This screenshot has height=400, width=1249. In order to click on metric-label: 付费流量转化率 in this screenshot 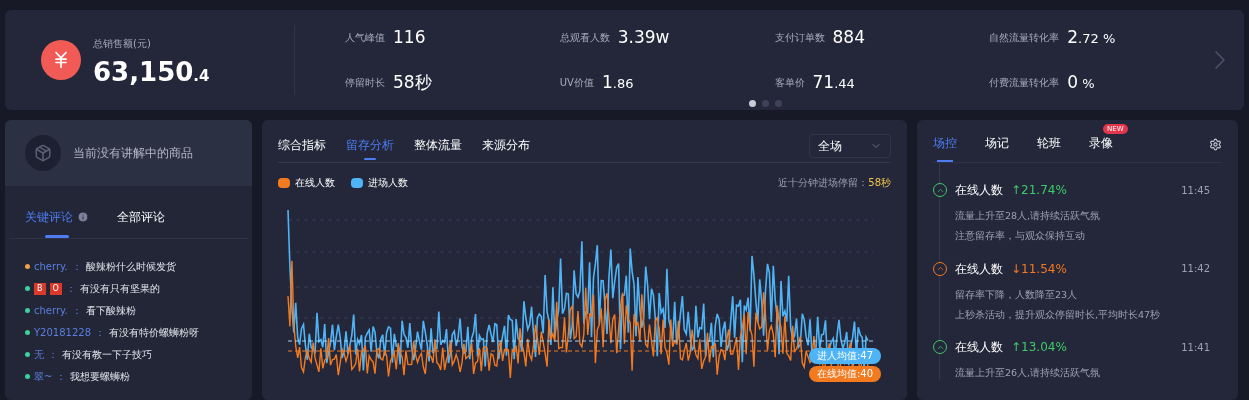, I will do `click(1024, 83)`.